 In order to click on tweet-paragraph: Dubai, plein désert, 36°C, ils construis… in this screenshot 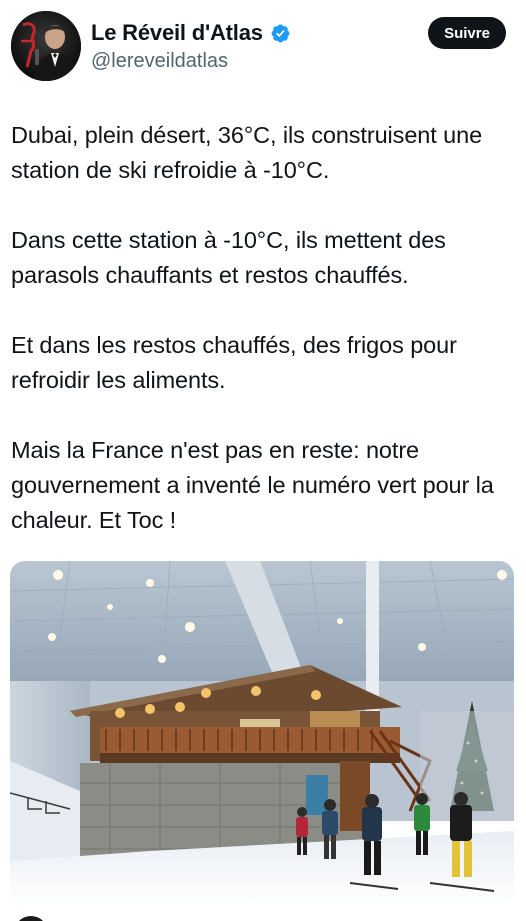, I will do `click(247, 152)`.